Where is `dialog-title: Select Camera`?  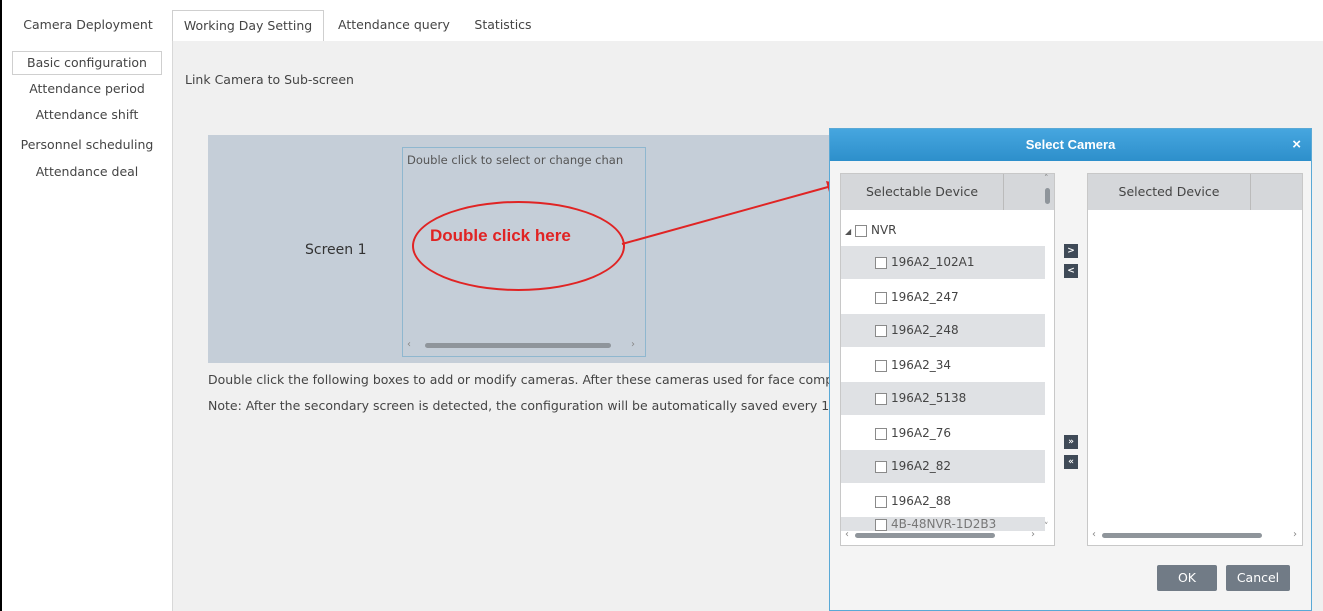
dialog-title: Select Camera is located at coordinates (1070, 144).